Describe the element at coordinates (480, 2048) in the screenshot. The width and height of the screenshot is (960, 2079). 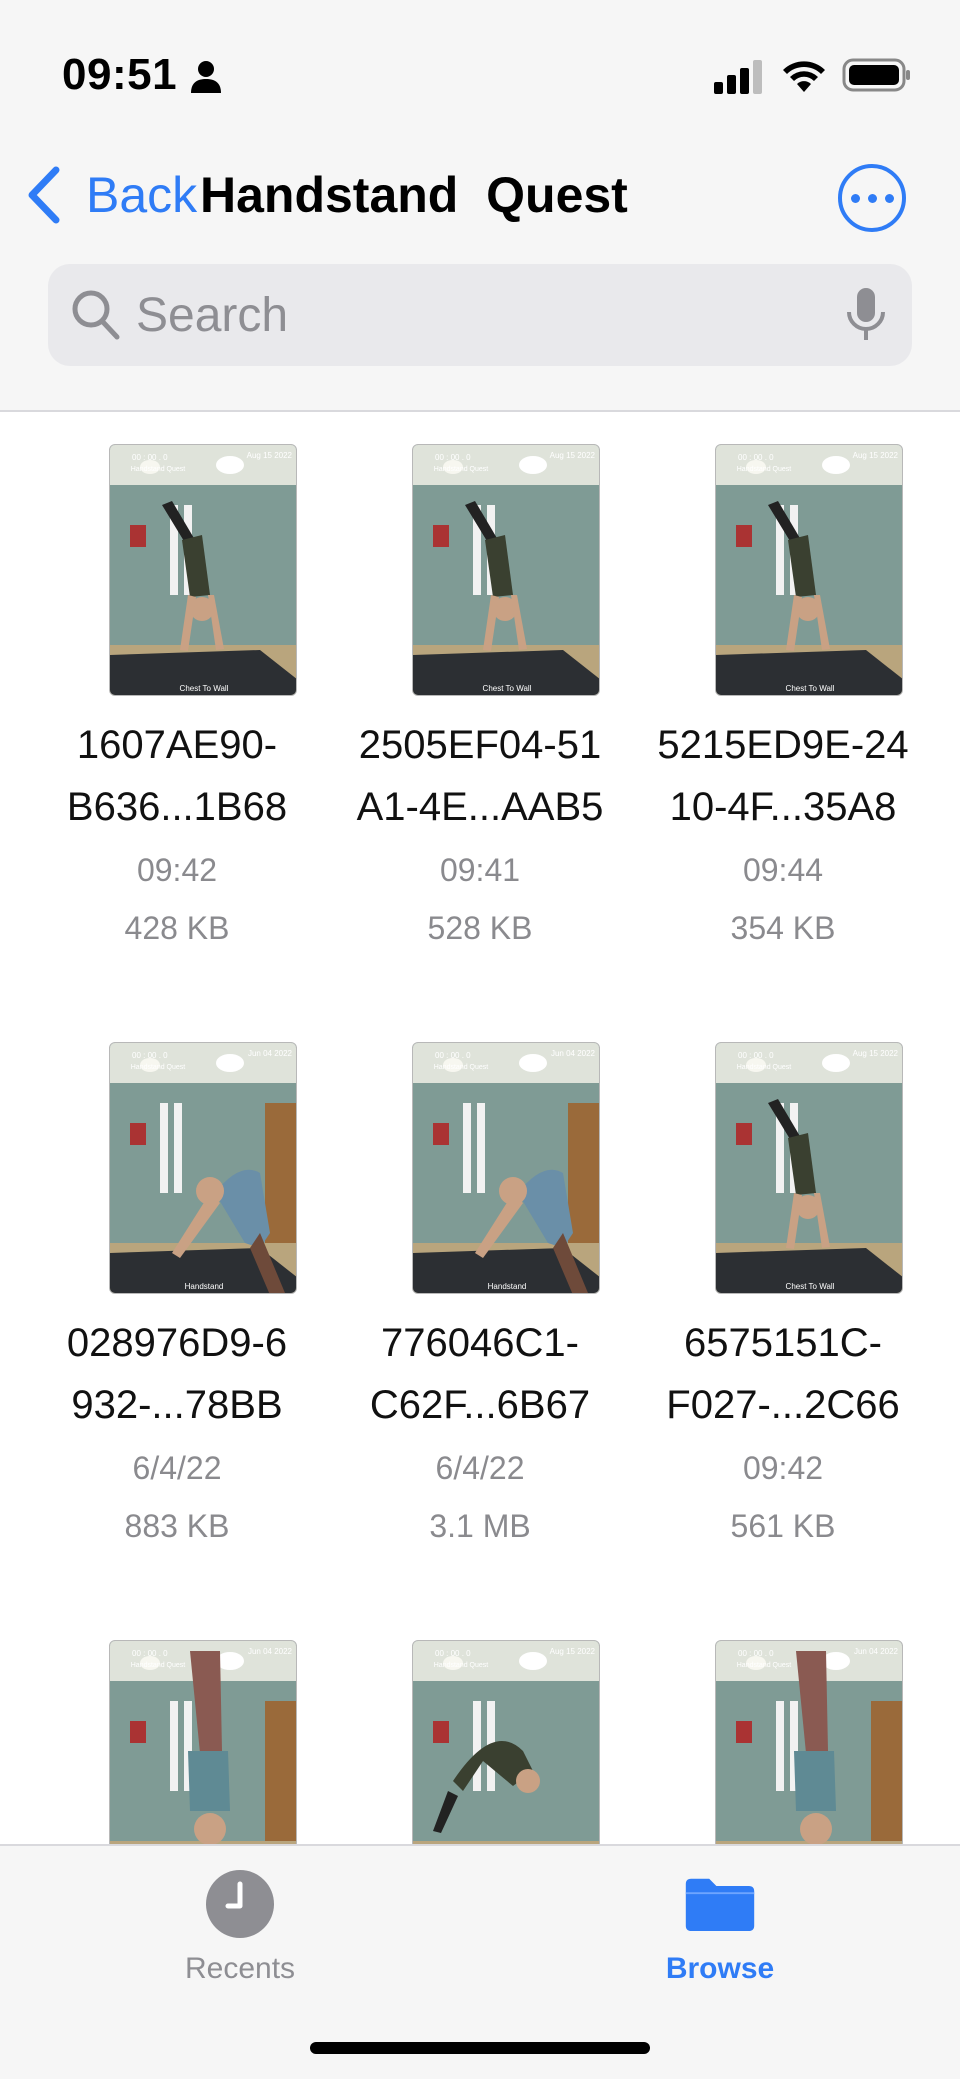
I see `home-indicator` at that location.